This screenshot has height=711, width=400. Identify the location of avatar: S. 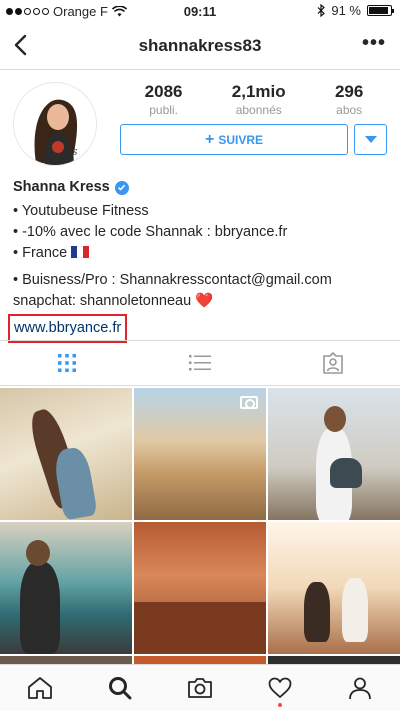
(55, 124).